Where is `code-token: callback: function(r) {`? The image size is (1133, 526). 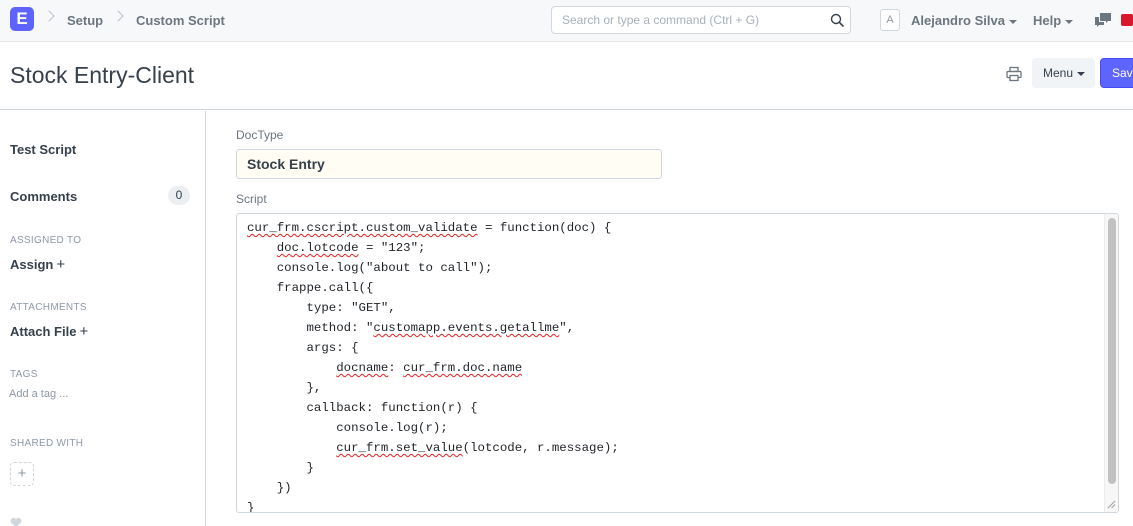 code-token: callback: function(r) { is located at coordinates (362, 408).